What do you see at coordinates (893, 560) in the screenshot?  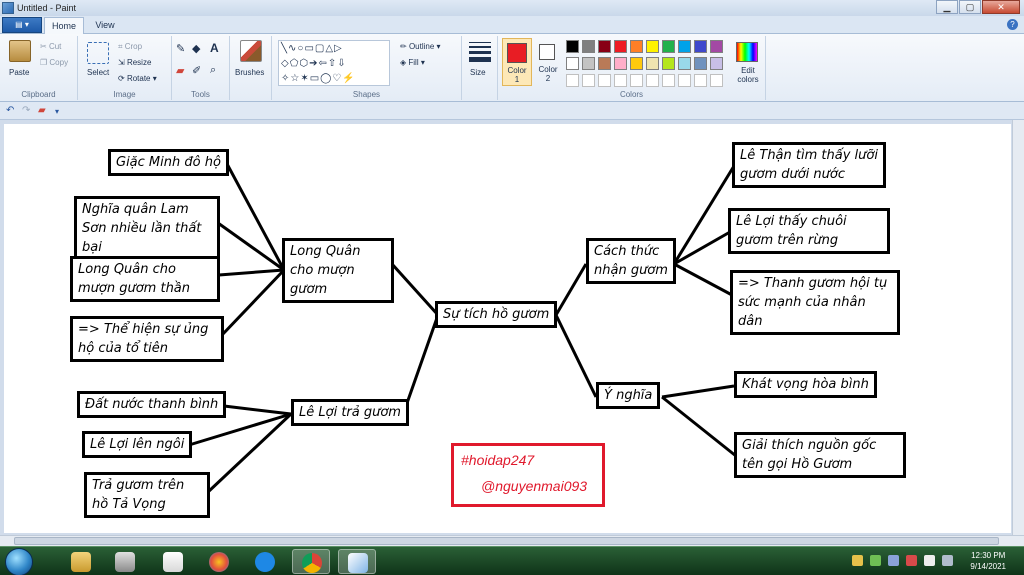 I see `device-icon` at bounding box center [893, 560].